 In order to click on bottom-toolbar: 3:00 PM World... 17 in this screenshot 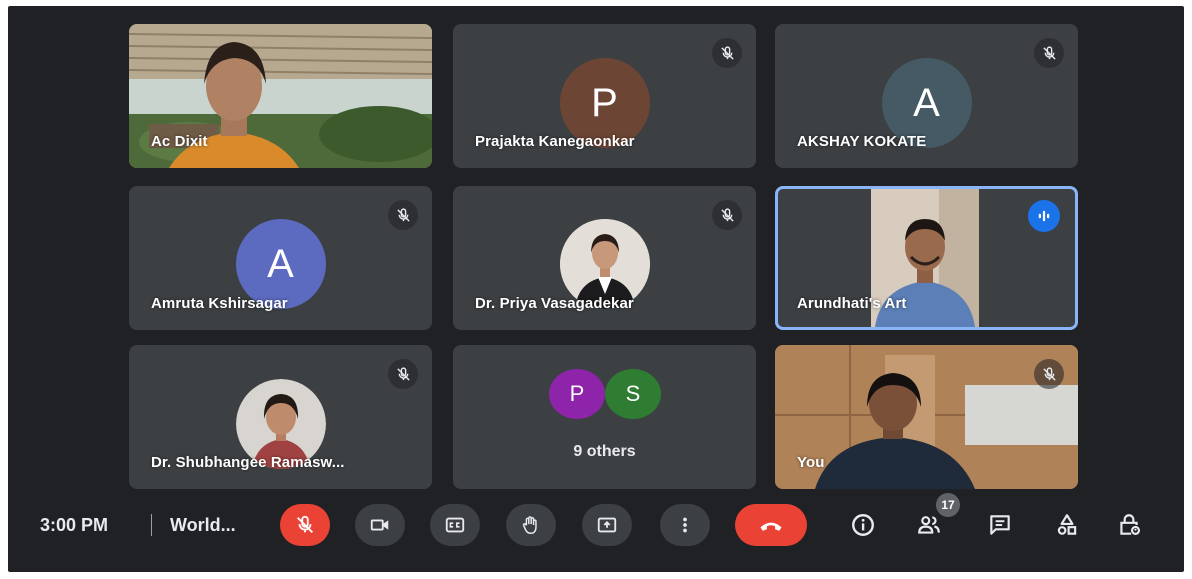, I will do `click(596, 531)`.